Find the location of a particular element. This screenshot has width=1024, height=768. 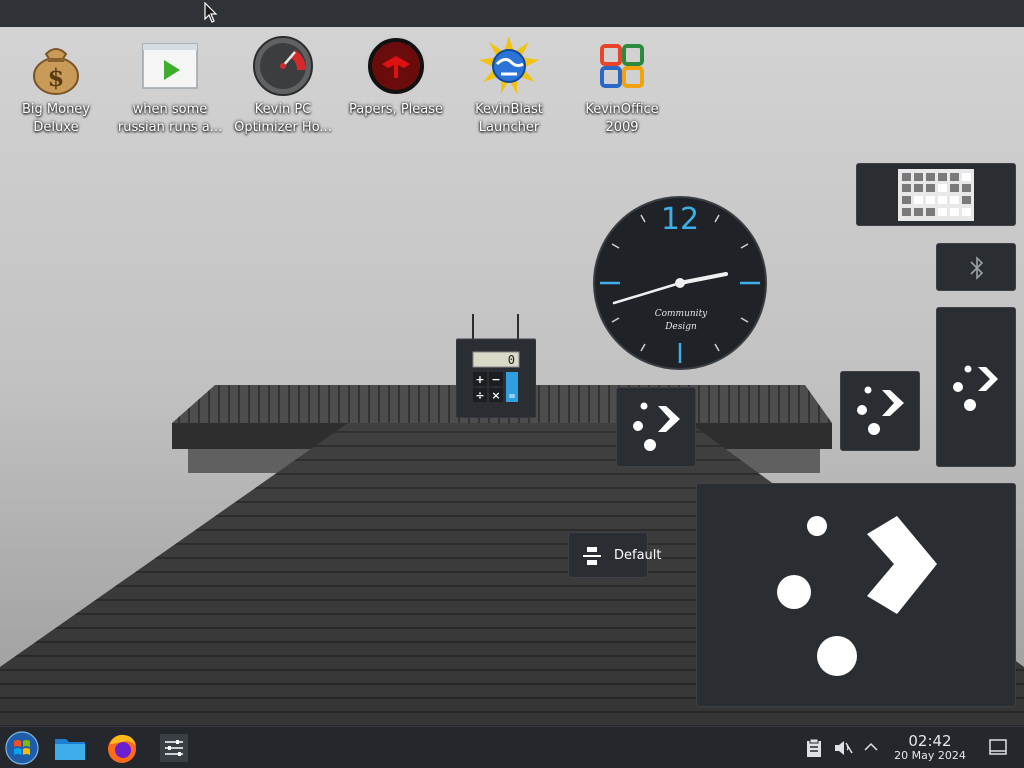

calculator-display: 0 is located at coordinates (511, 360).